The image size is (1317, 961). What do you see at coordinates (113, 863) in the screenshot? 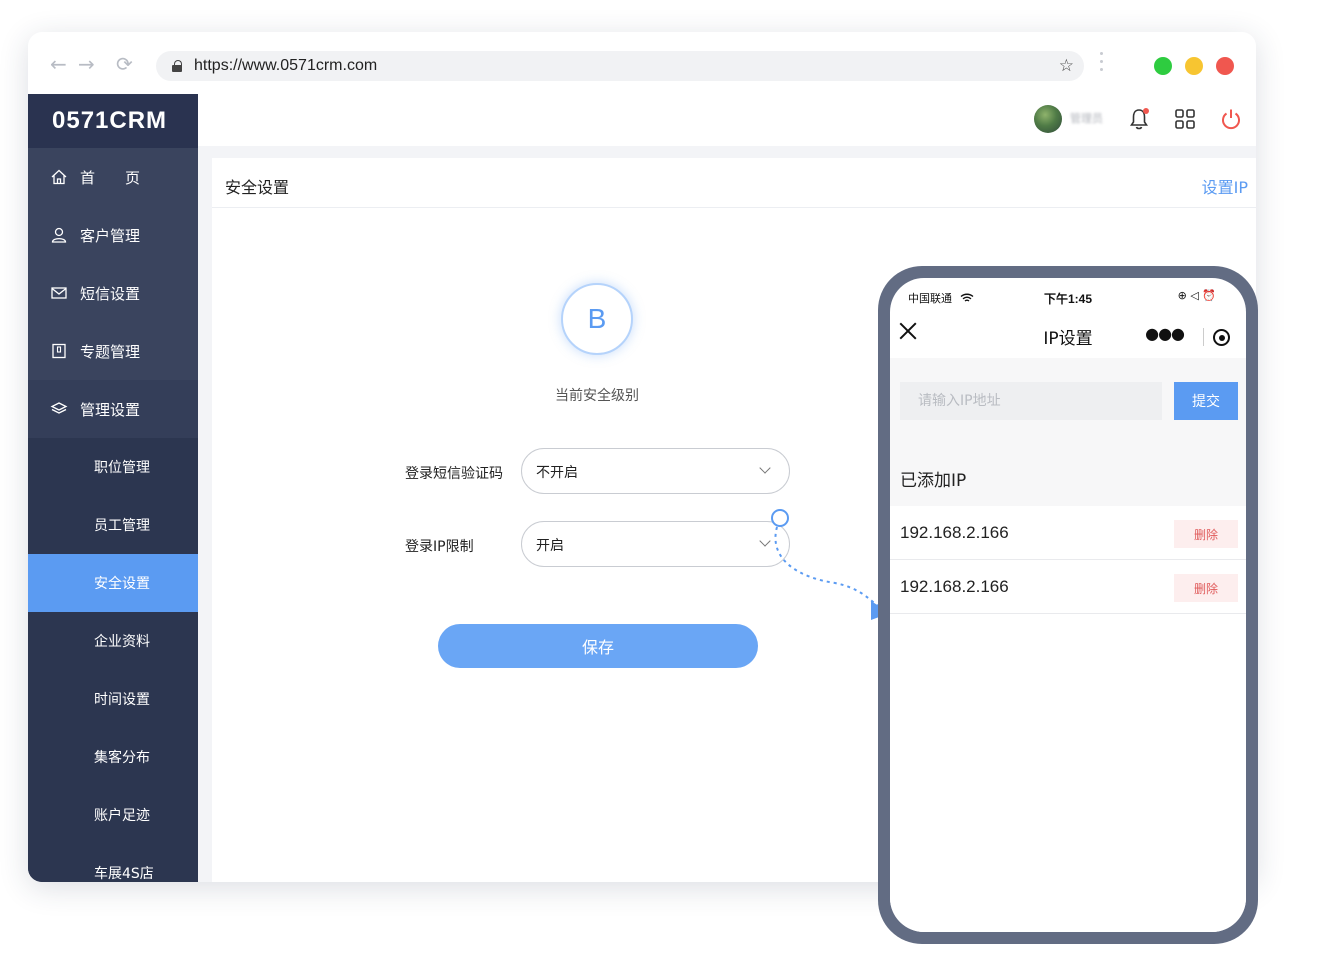
I see `sidebar-subitem-4s-store: 车展4S店` at bounding box center [113, 863].